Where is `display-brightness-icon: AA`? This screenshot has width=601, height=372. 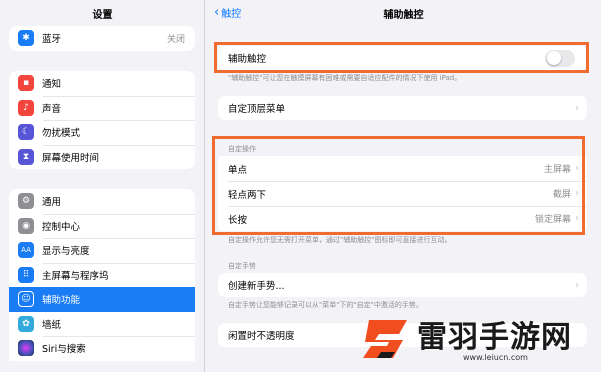 display-brightness-icon: AA is located at coordinates (26, 250).